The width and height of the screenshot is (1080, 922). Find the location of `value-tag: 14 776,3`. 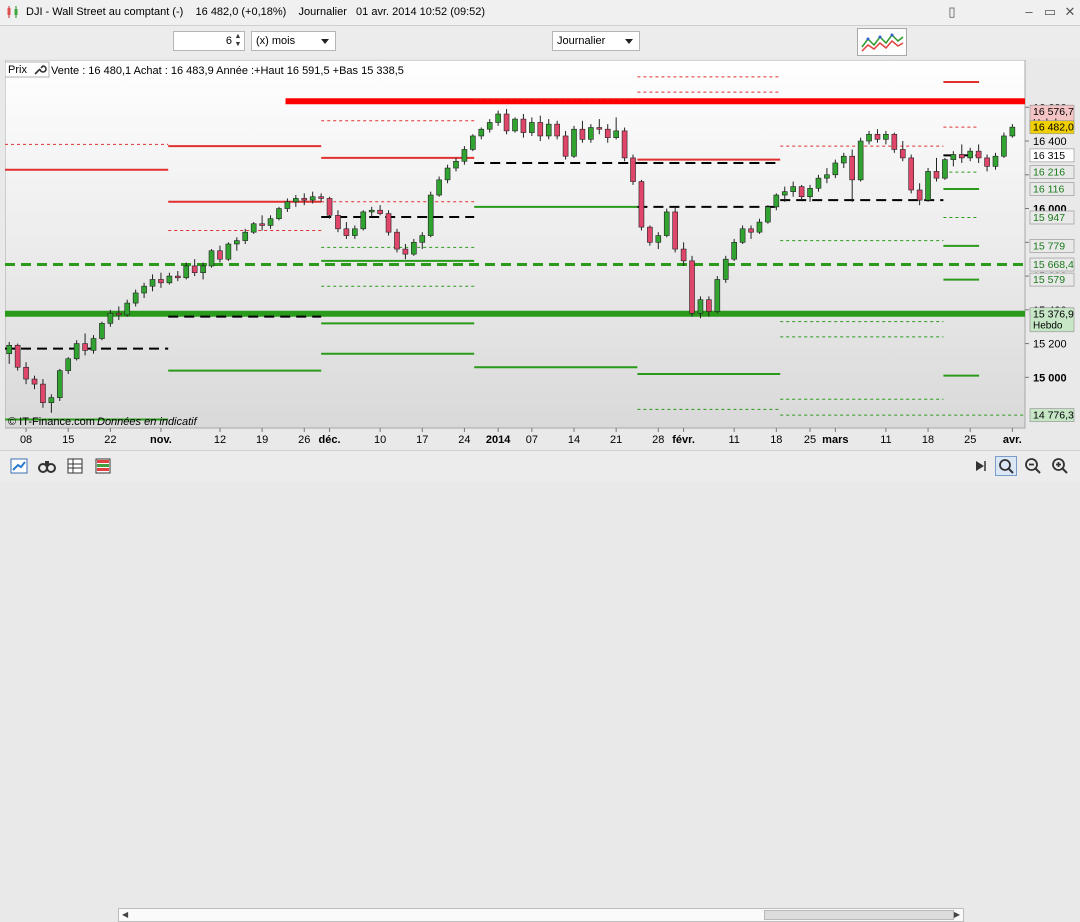

value-tag: 14 776,3 is located at coordinates (1052, 415).